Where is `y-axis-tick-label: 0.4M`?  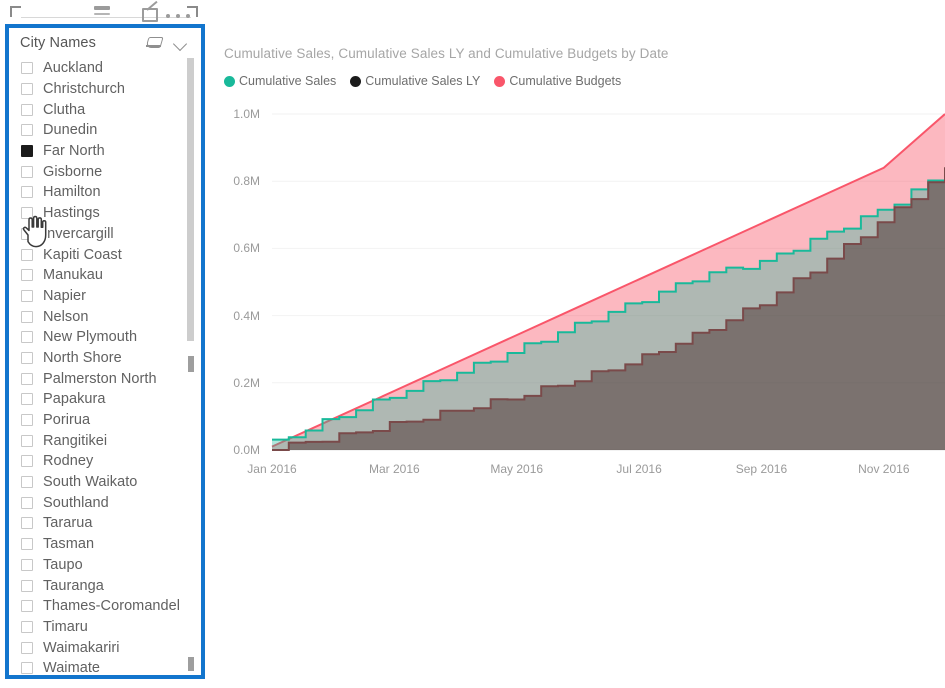
y-axis-tick-label: 0.4M is located at coordinates (246, 315).